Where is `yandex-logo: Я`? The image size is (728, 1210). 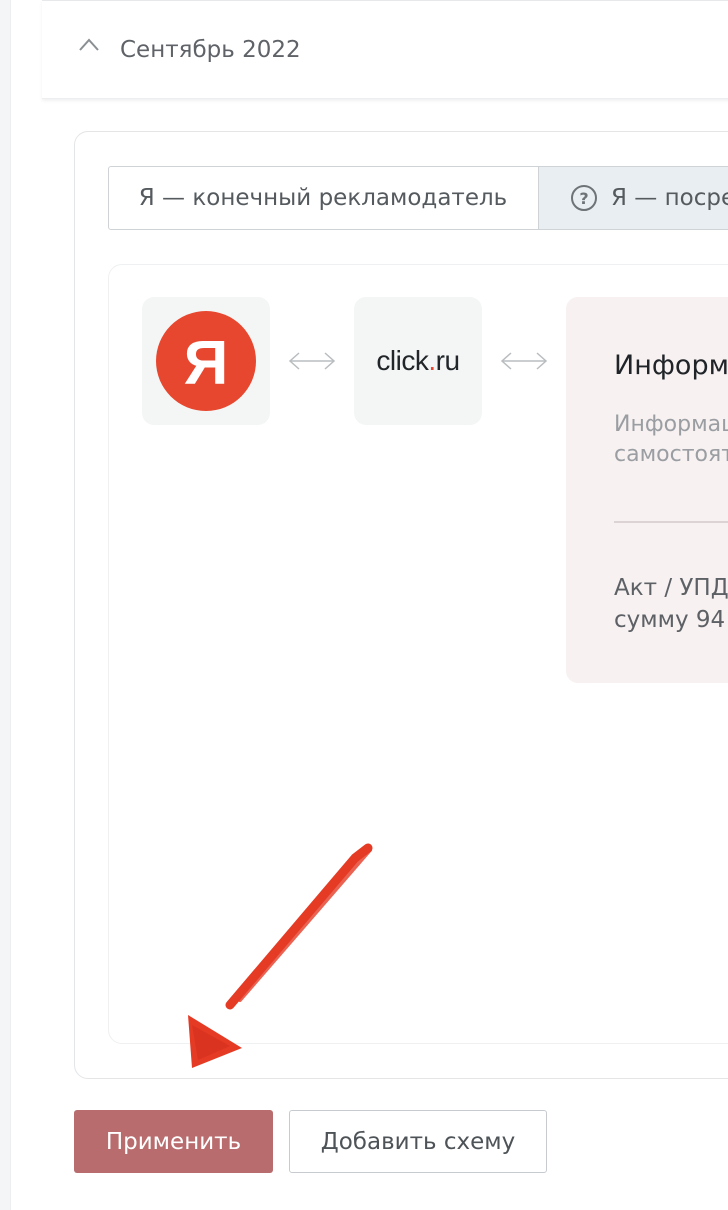
yandex-logo: Я is located at coordinates (206, 361).